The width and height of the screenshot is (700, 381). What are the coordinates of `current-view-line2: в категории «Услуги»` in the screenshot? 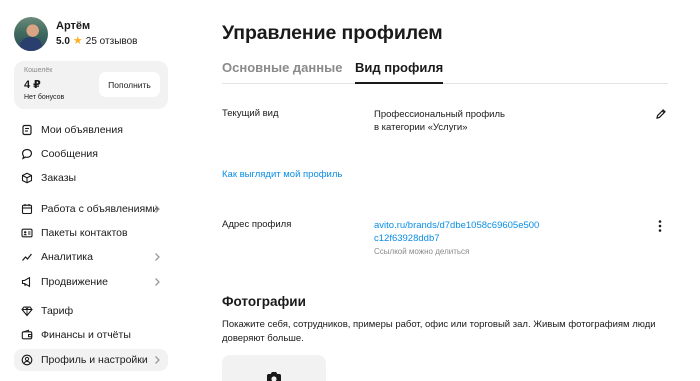 It's located at (421, 127).